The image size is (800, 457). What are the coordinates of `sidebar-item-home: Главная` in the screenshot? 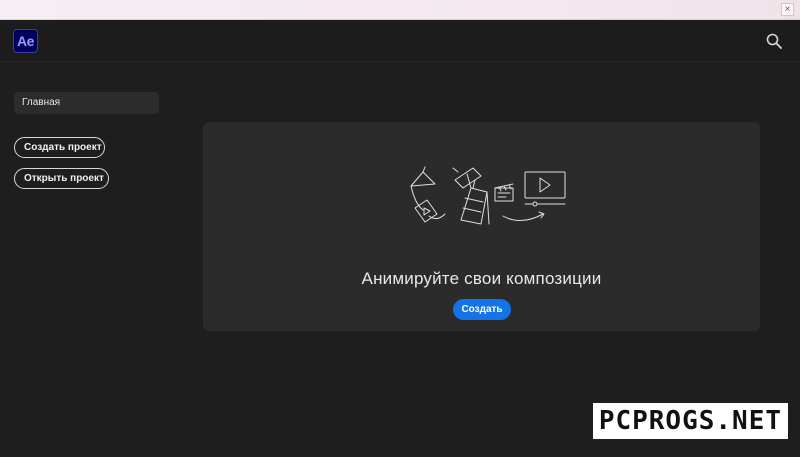 It's located at (86, 103).